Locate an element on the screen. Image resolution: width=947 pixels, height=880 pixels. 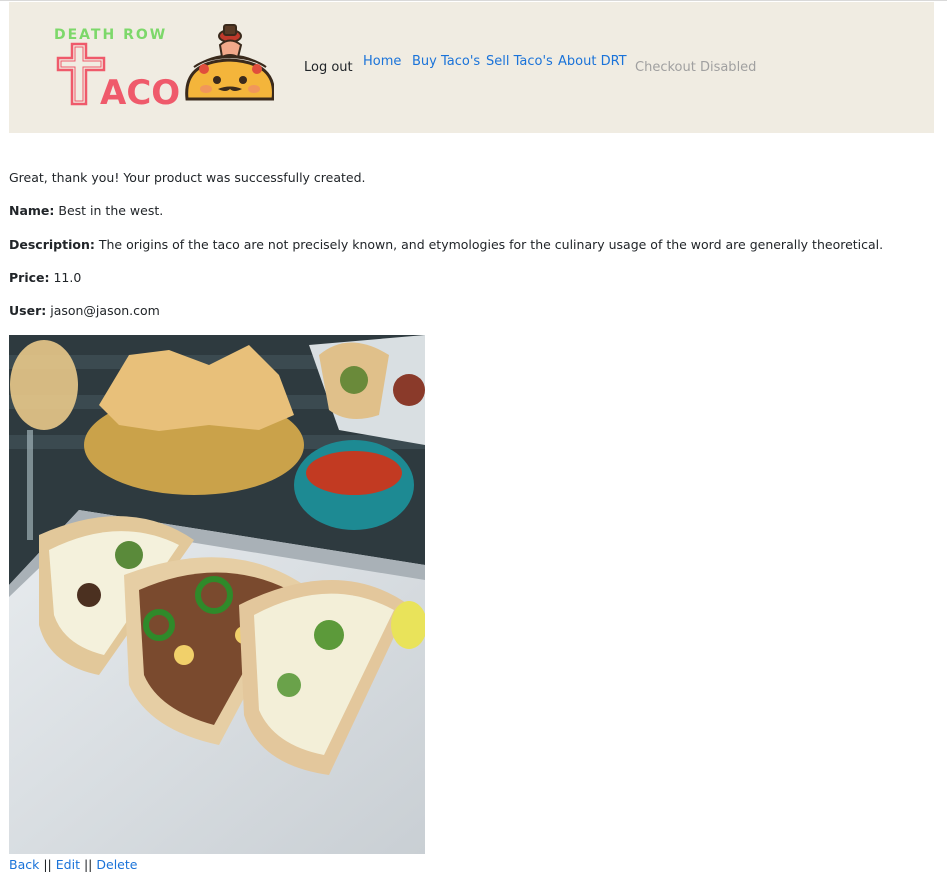
edit-link: Edit is located at coordinates (68, 864).